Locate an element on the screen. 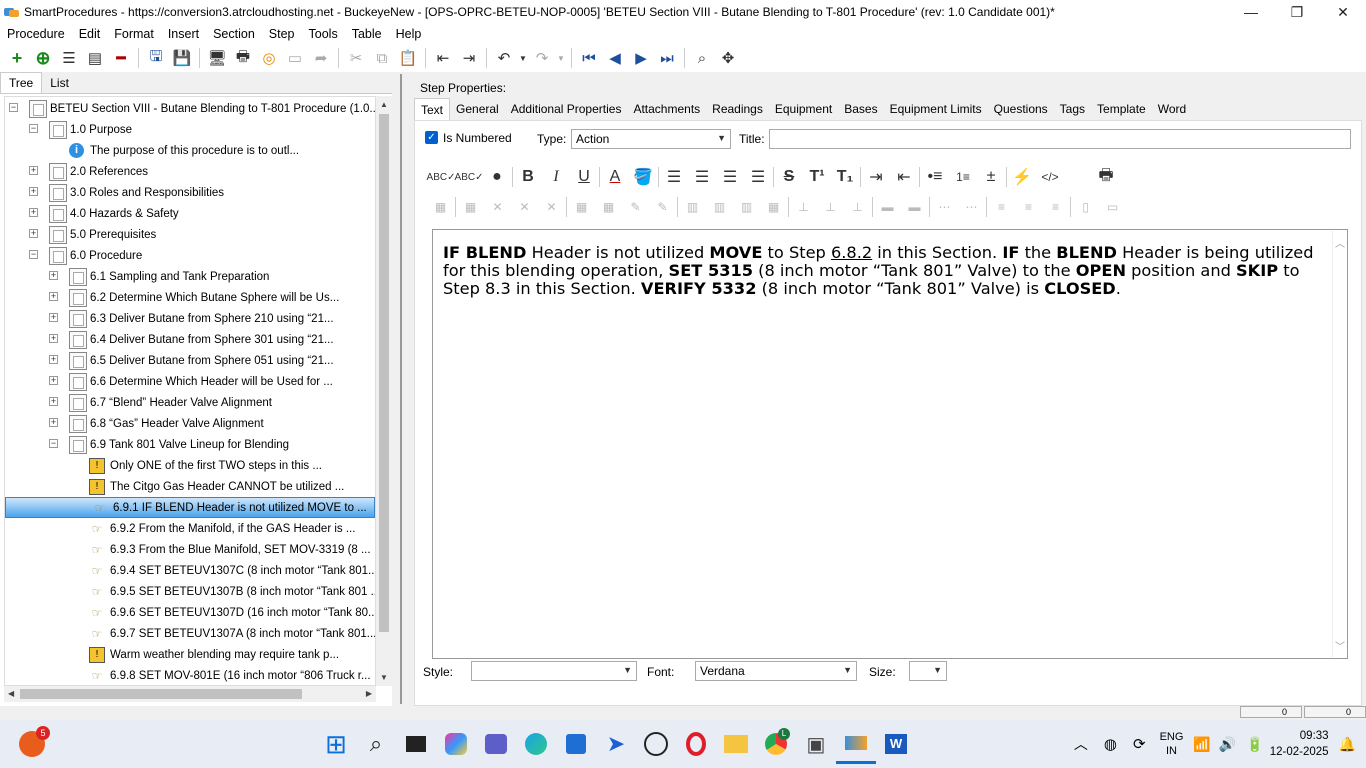  redo-icon: ↷ is located at coordinates (542, 58).